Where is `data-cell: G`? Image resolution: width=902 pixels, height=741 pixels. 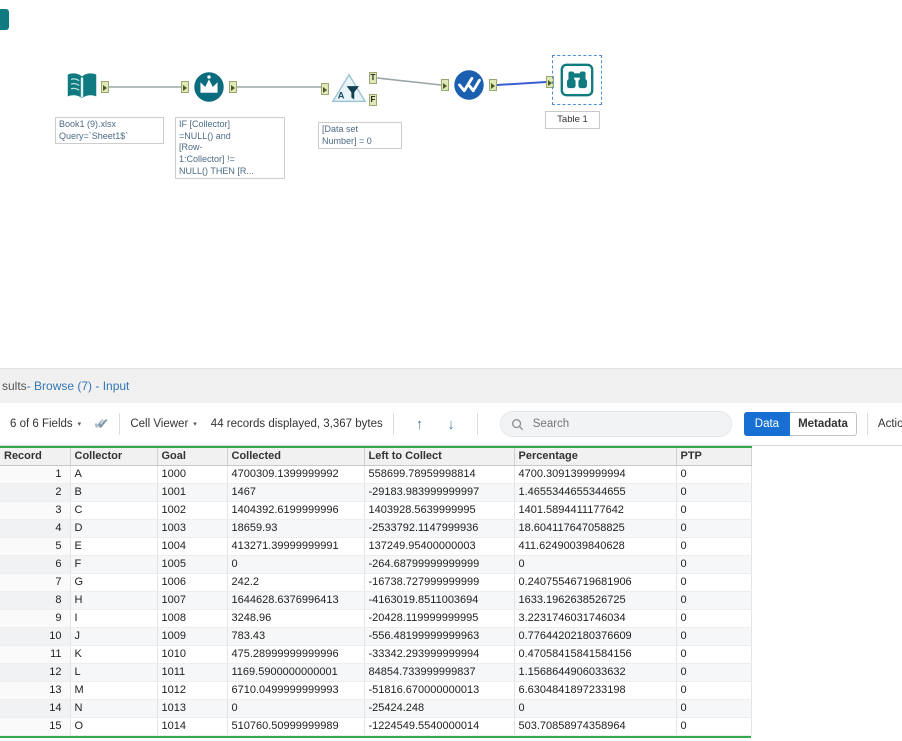 data-cell: G is located at coordinates (114, 582).